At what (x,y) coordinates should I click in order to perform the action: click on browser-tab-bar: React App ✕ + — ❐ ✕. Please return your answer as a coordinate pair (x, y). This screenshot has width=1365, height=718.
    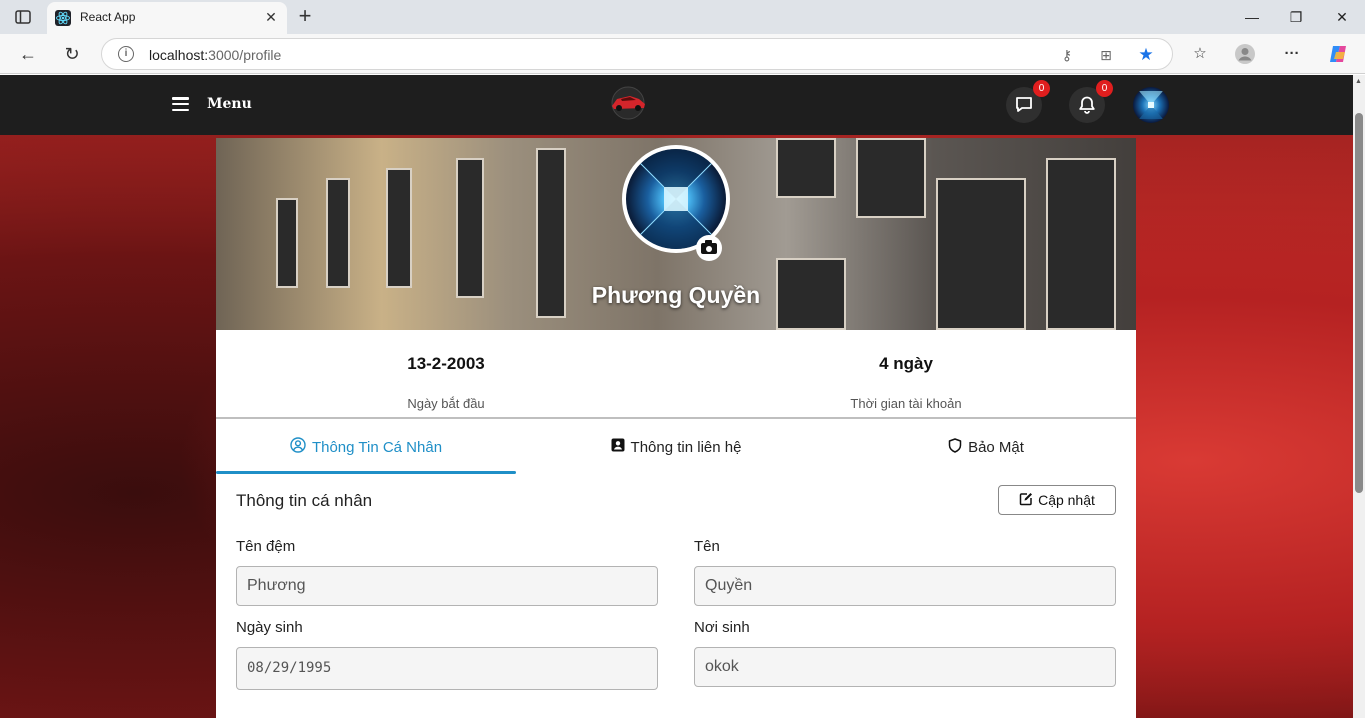
    Looking at the image, I should click on (682, 17).